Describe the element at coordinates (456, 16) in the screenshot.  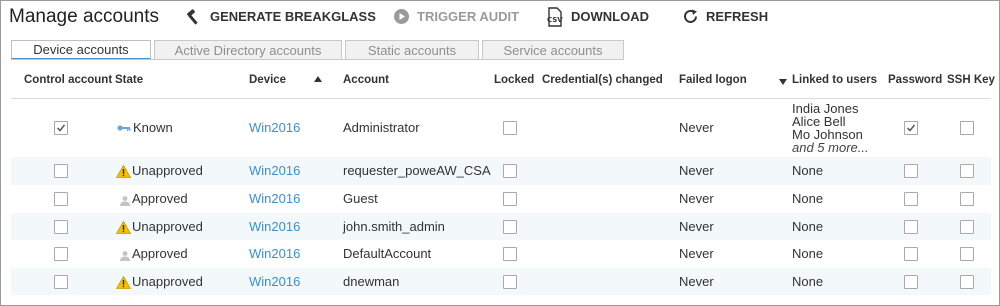
I see `trigger-audit-button: TRIGGER AUDIT` at that location.